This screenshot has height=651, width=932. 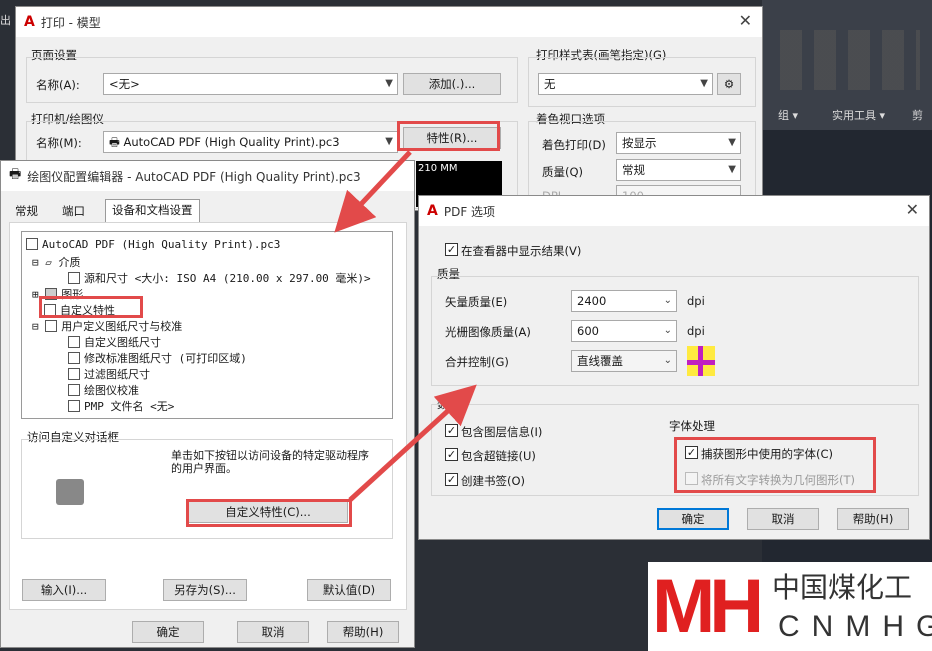 I want to click on watermark-logo: MH 中国煤化工 CNMHG, so click(x=790, y=606).